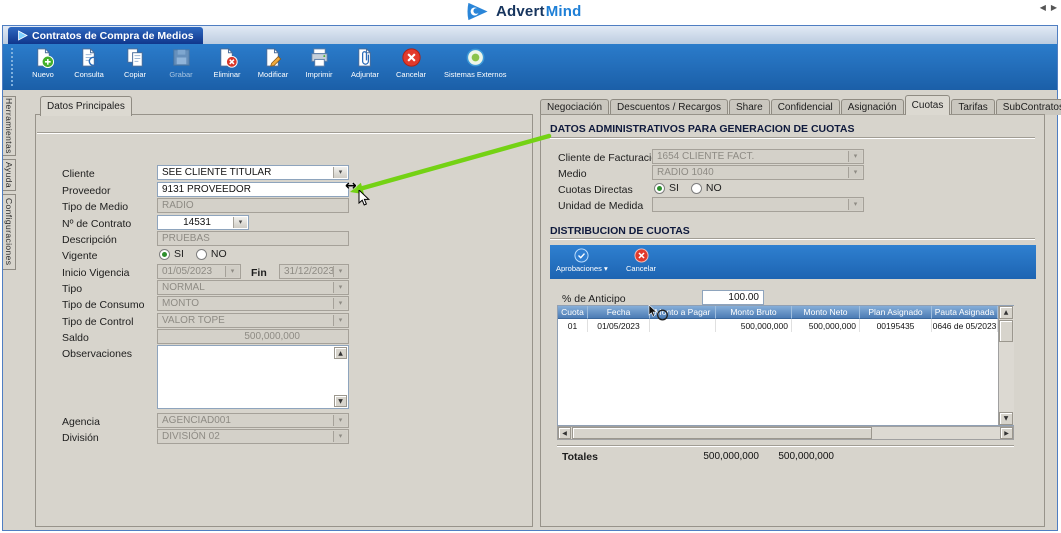 The width and height of the screenshot is (1061, 533). I want to click on dist-toolbar: Aprobaciones ▾ Cancelar, so click(793, 262).